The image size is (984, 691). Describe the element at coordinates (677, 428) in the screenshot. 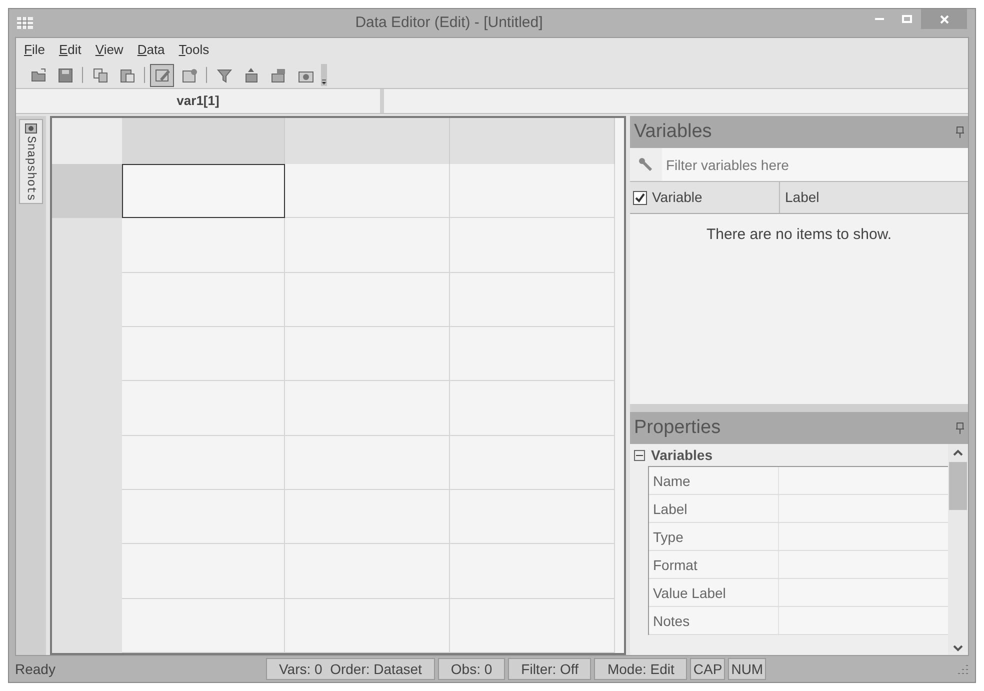

I see `panel-title: Properties` at that location.